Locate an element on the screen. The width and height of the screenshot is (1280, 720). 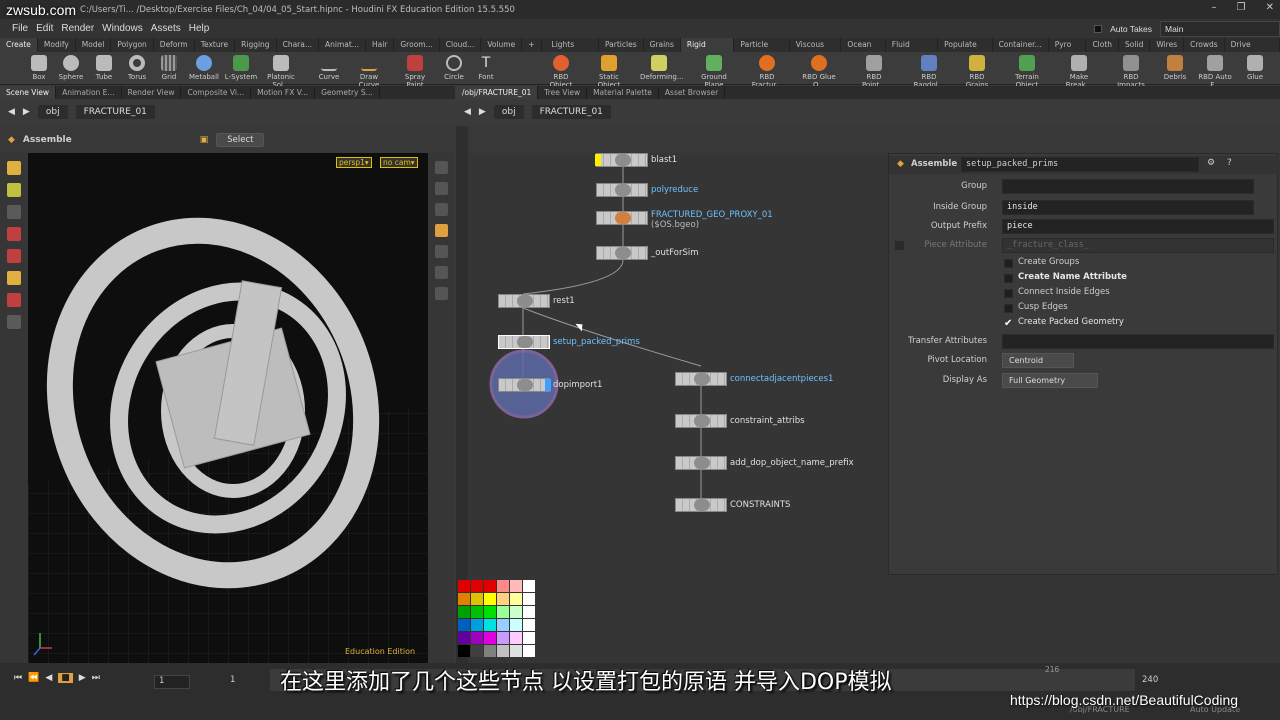
shelf-tab: Crowds is located at coordinates (1204, 45).